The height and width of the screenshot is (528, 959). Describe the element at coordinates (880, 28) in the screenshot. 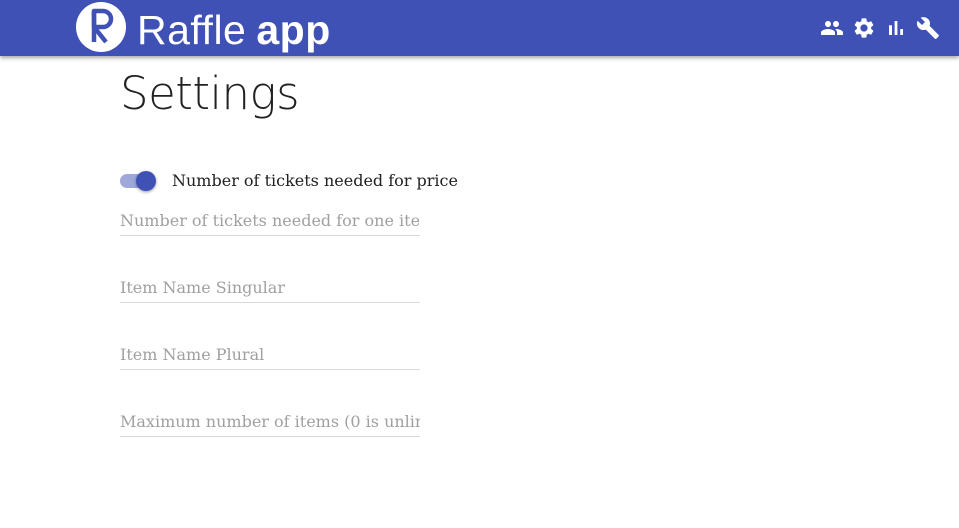

I see `toolbar-actions` at that location.